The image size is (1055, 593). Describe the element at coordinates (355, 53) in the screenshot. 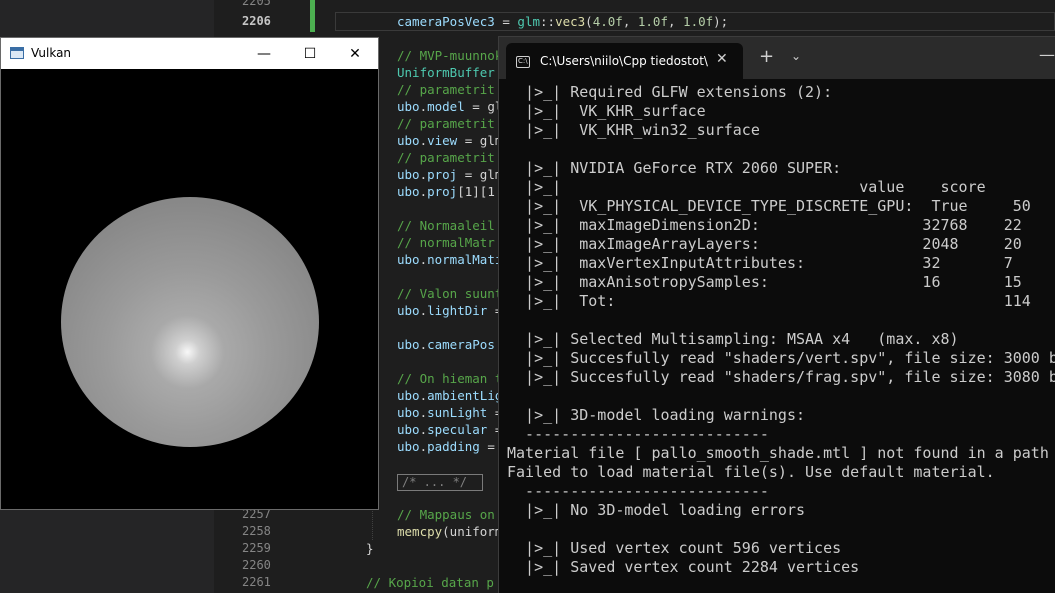

I see `close-button: ✕` at that location.